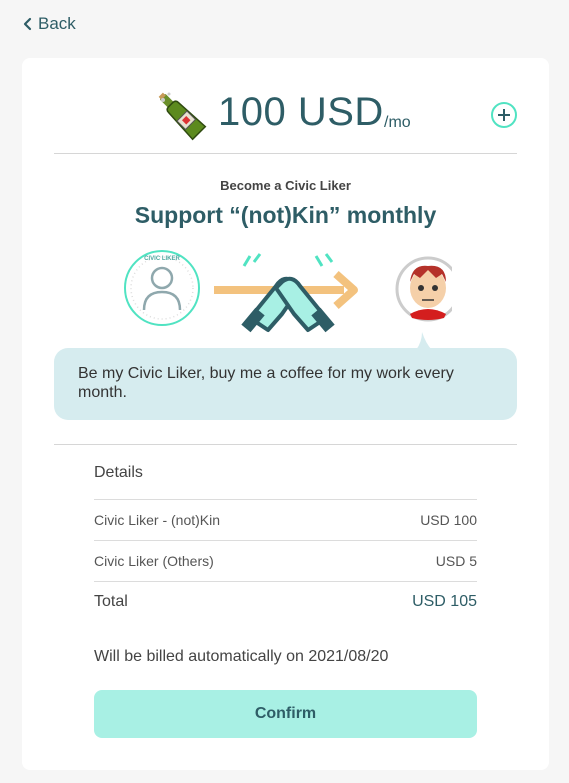 The width and height of the screenshot is (569, 783). Describe the element at coordinates (397, 122) in the screenshot. I see `price-period: /mo` at that location.